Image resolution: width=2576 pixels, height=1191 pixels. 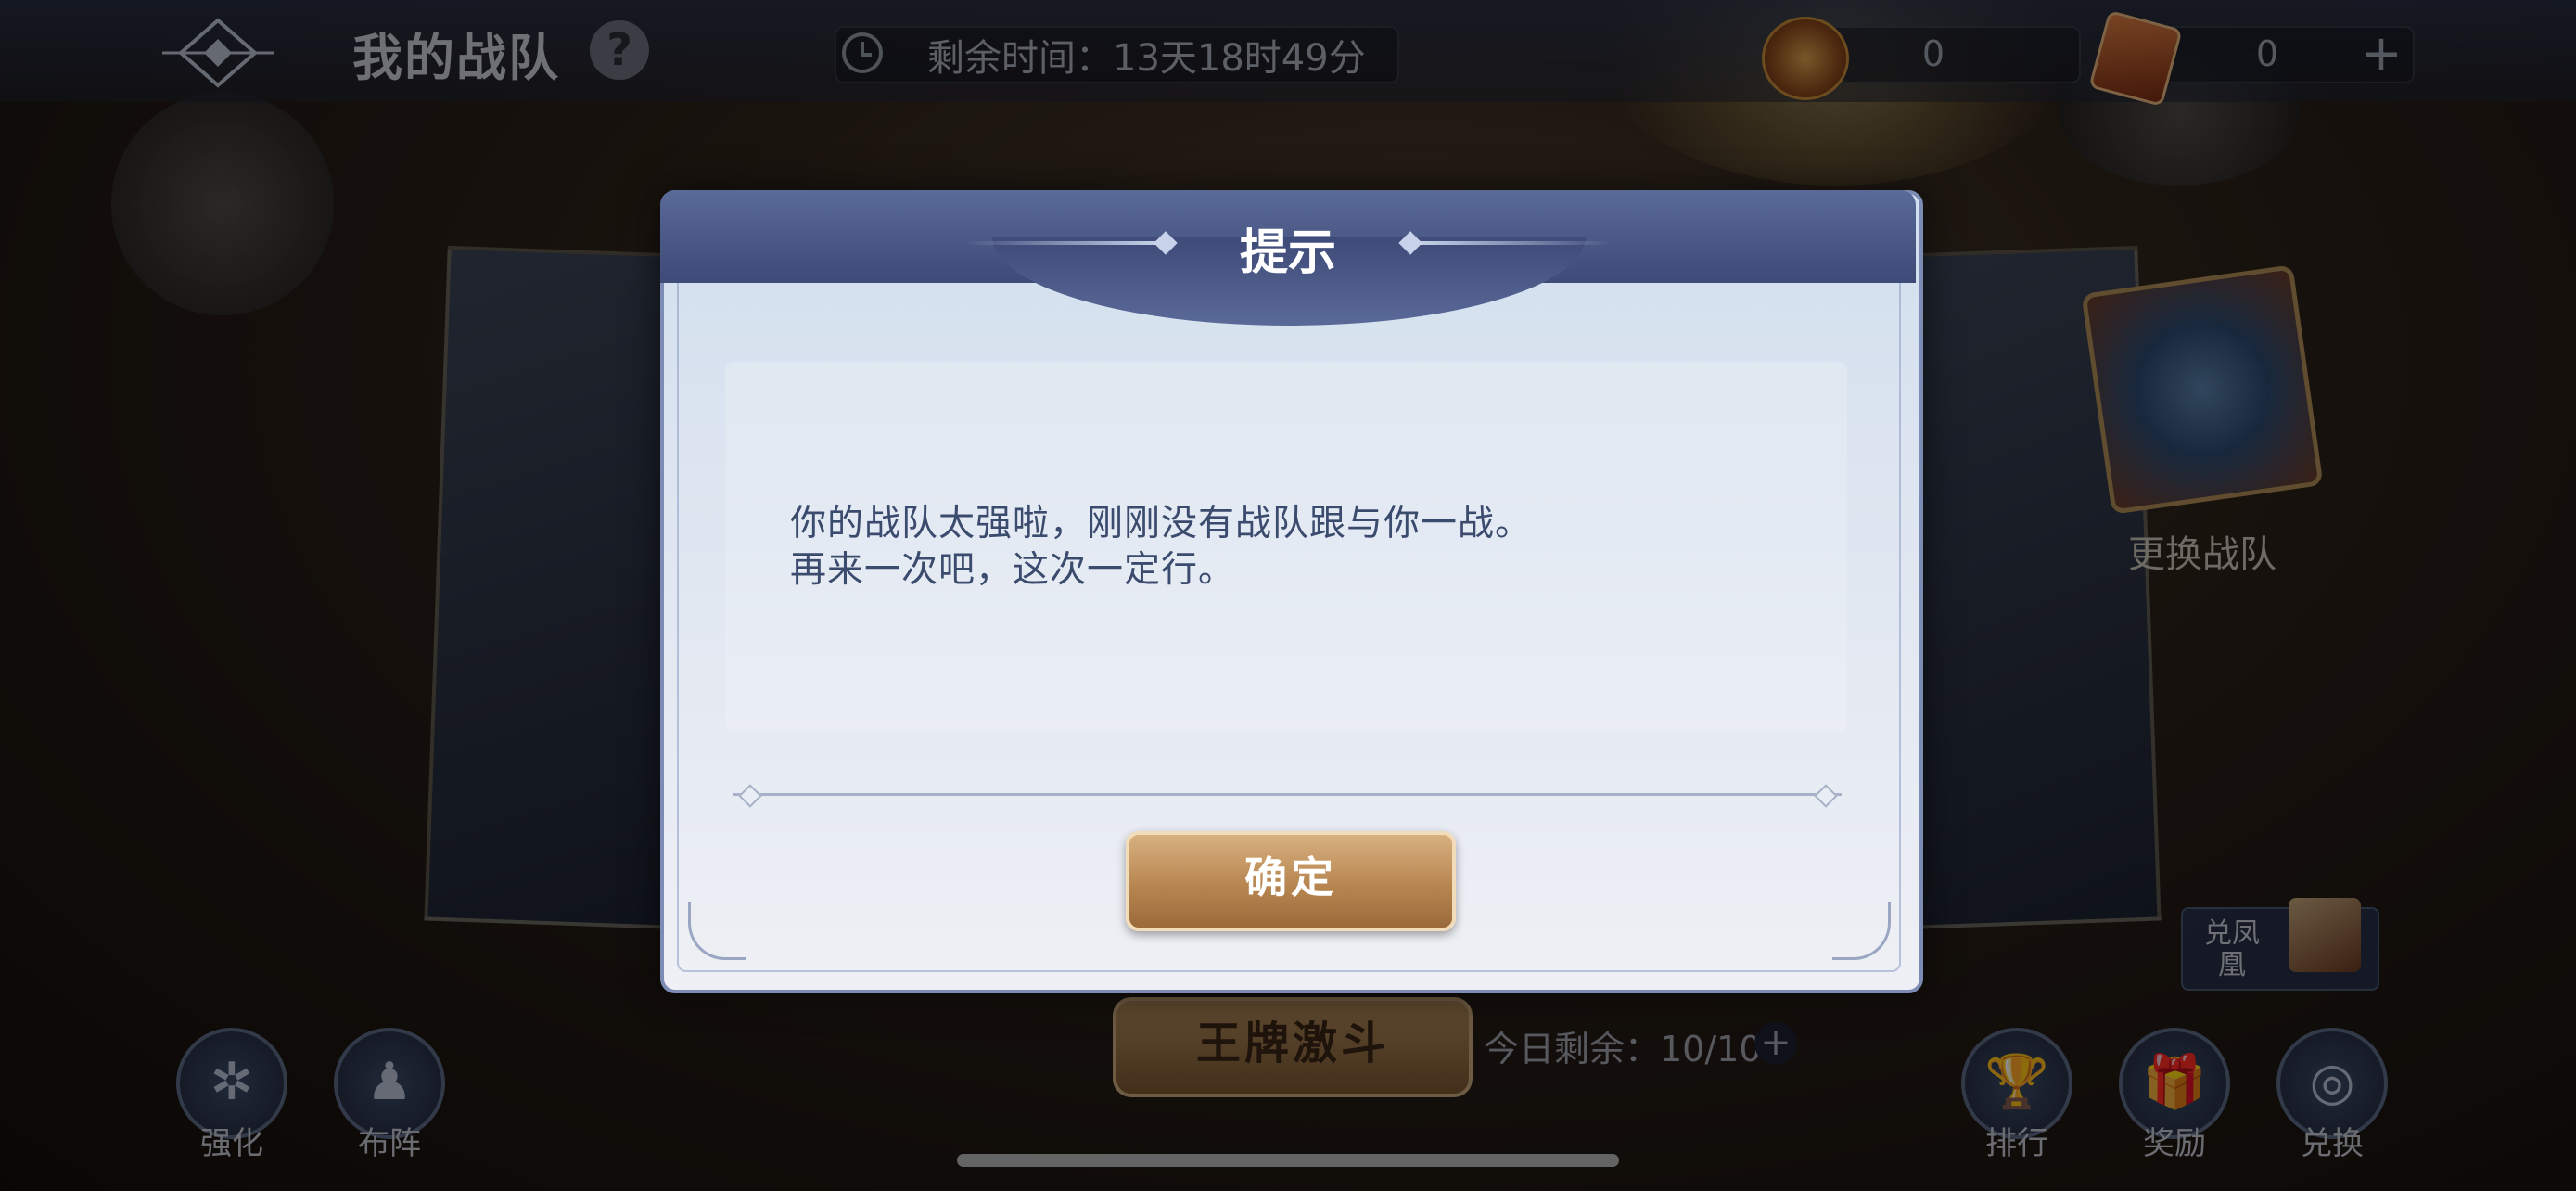 I want to click on dialog-message-line-1: 你的战队太强啦，刚刚没有战队跟与你一战。, so click(x=1162, y=523).